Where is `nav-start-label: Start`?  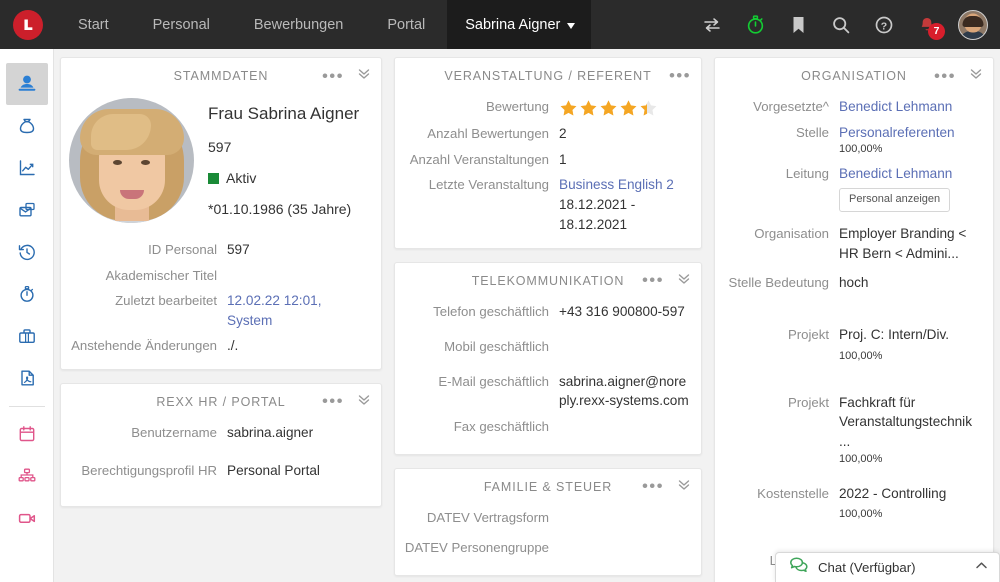
nav-start-label: Start is located at coordinates (93, 24).